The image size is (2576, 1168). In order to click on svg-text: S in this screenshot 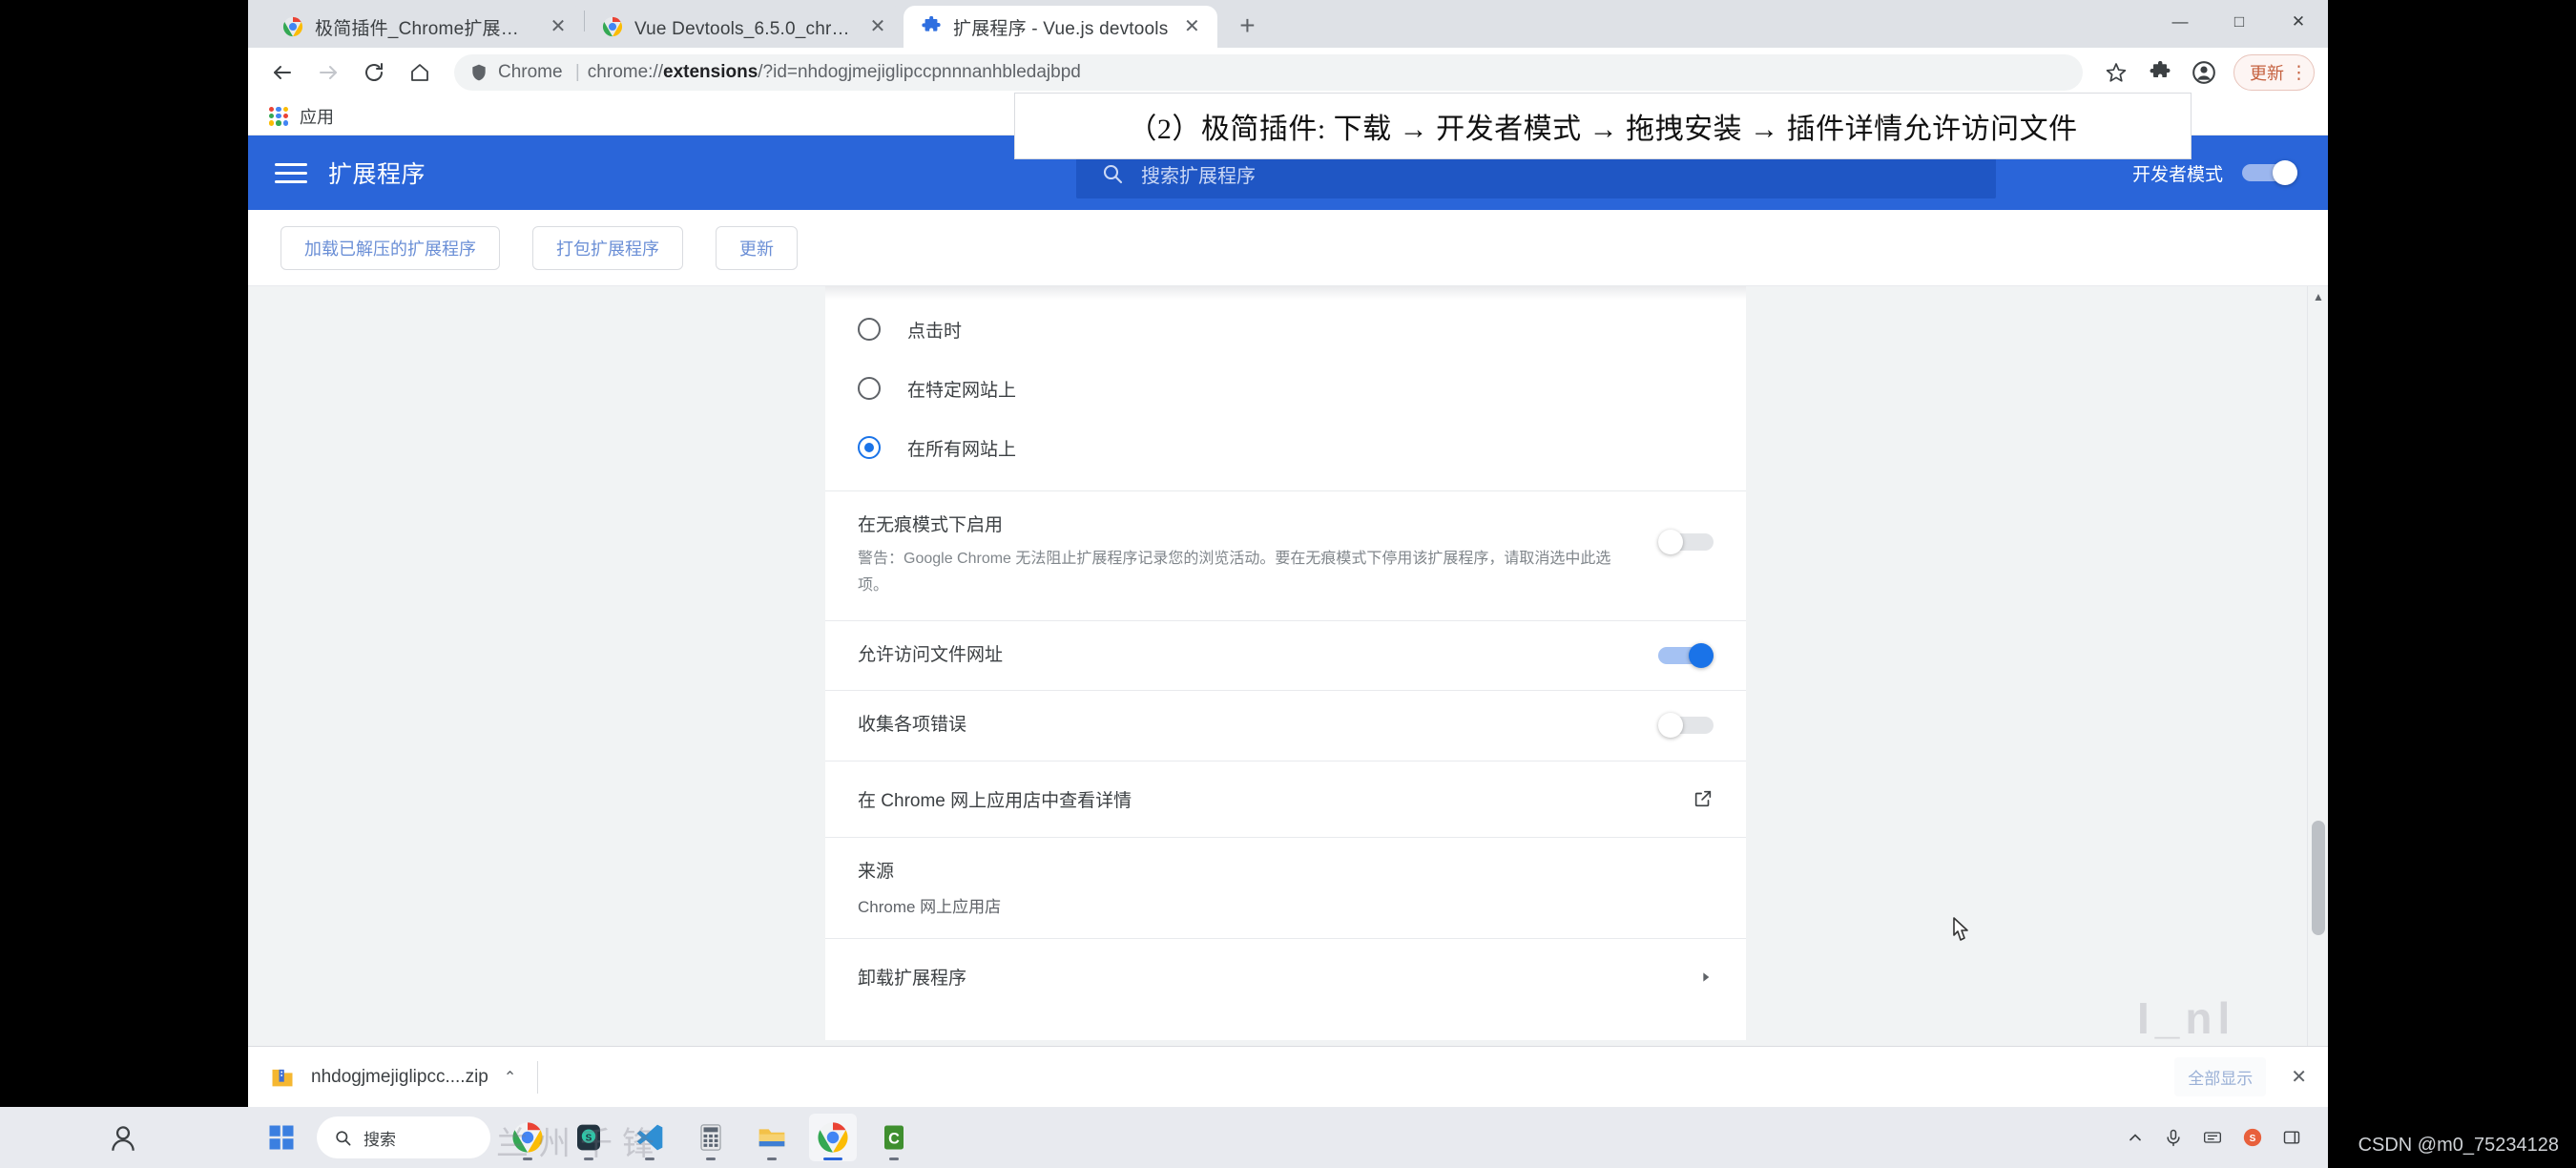, I will do `click(2253, 1139)`.